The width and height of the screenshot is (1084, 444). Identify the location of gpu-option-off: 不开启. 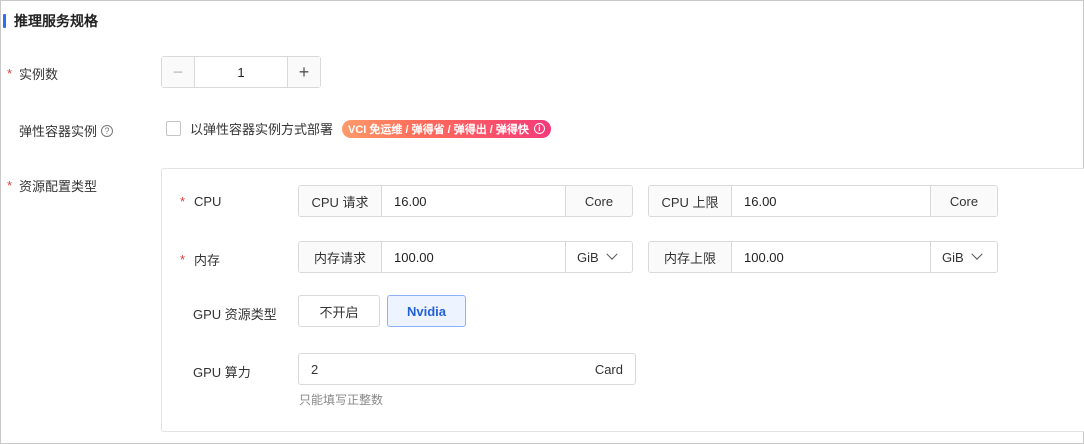
(339, 311).